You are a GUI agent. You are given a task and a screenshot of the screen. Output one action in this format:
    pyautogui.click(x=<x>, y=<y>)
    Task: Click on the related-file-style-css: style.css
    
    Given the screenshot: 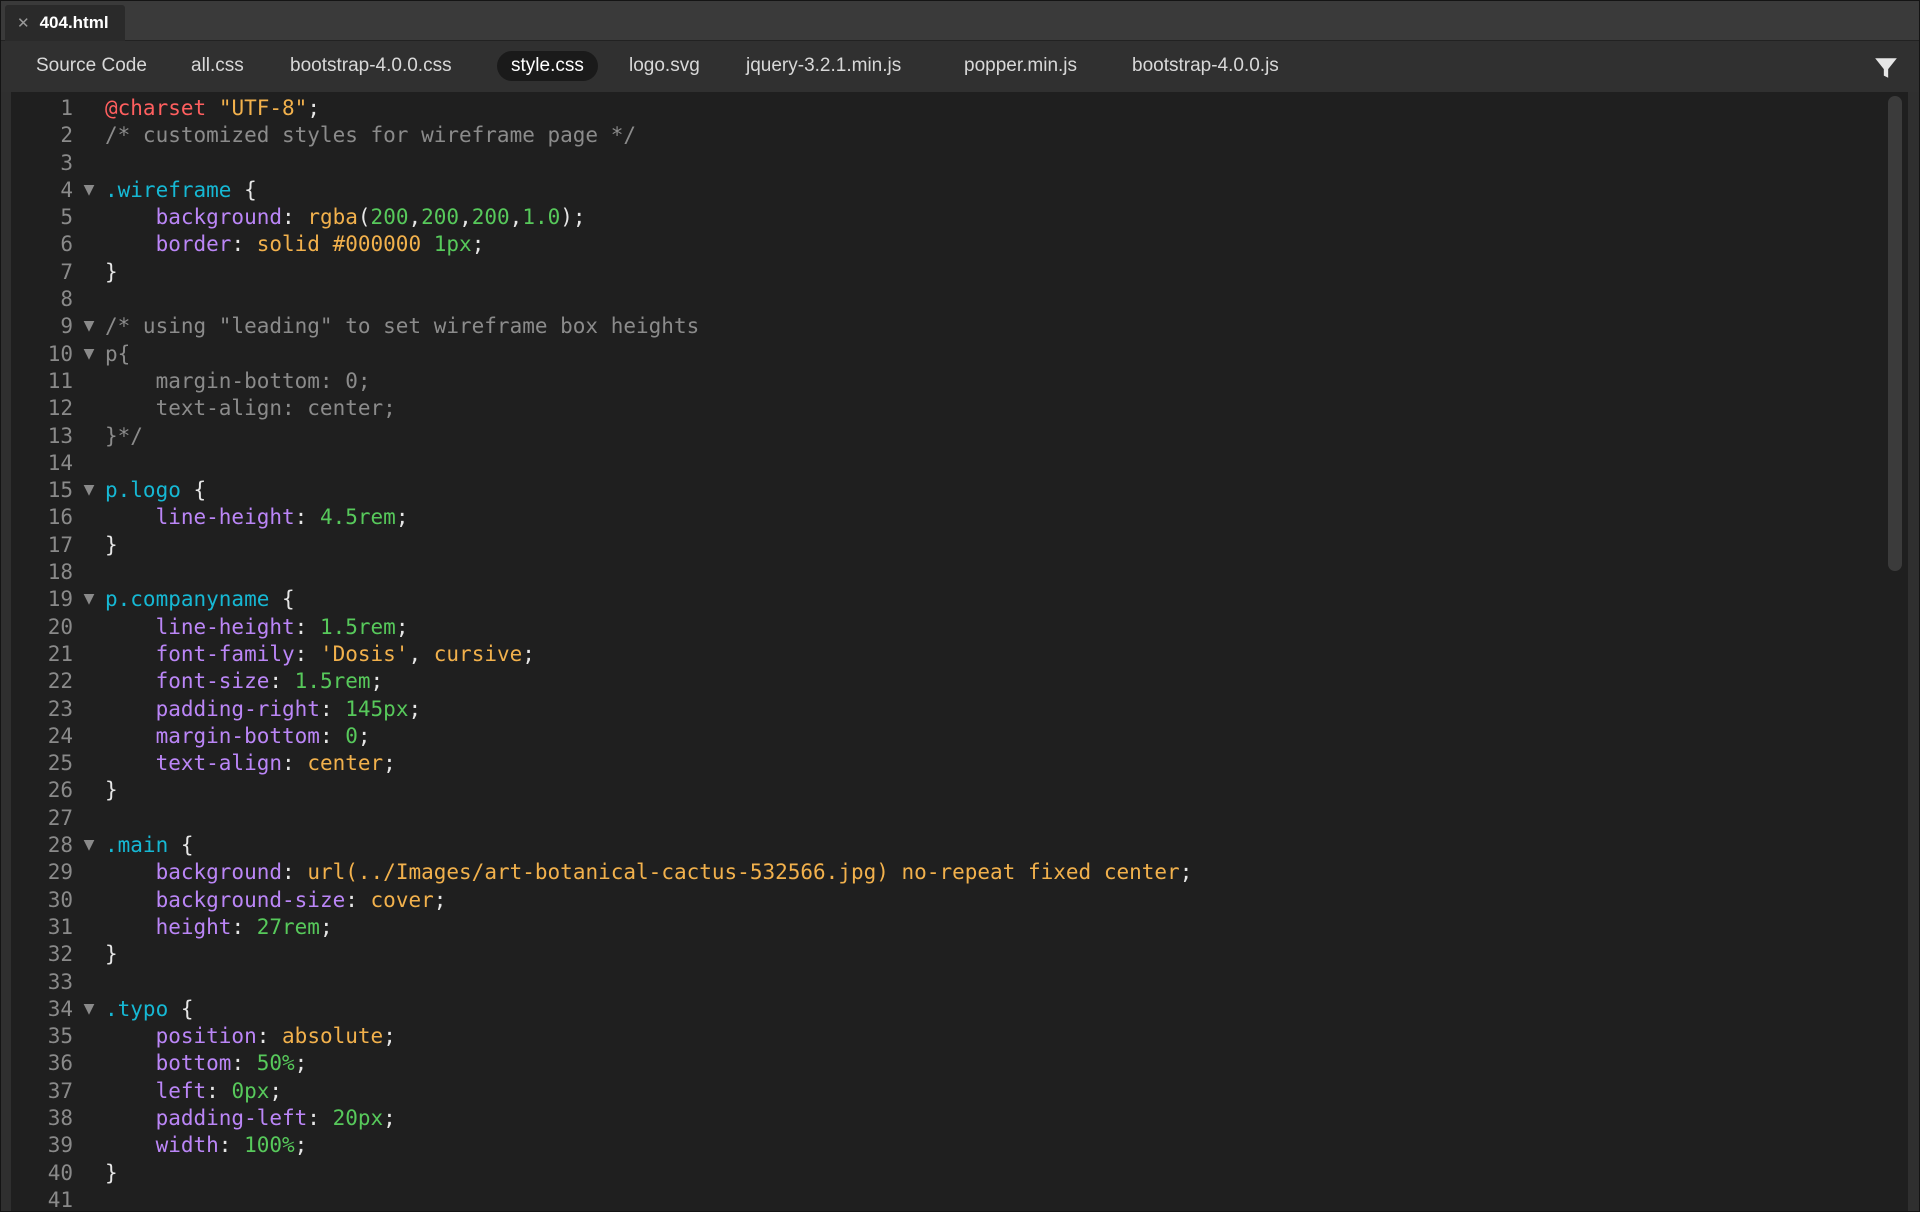 What is the action you would take?
    pyautogui.click(x=547, y=66)
    